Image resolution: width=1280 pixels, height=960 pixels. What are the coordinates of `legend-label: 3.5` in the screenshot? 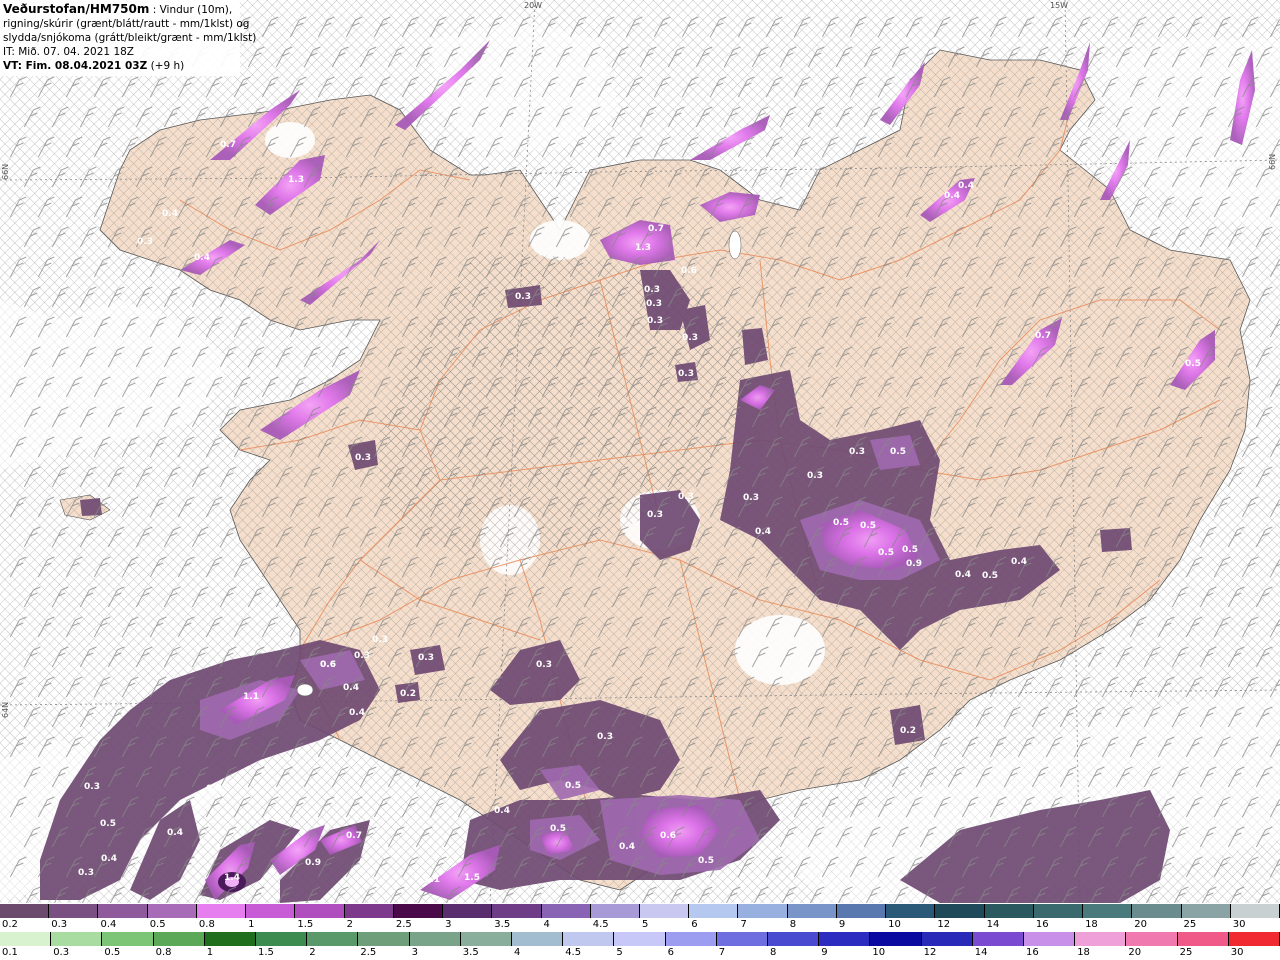 It's located at (470, 952).